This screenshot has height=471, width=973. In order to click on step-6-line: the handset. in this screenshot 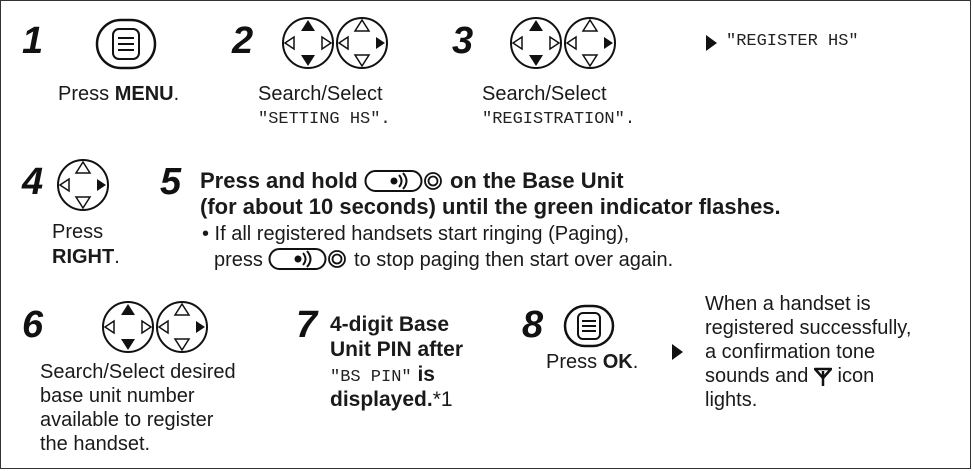, I will do `click(95, 444)`.